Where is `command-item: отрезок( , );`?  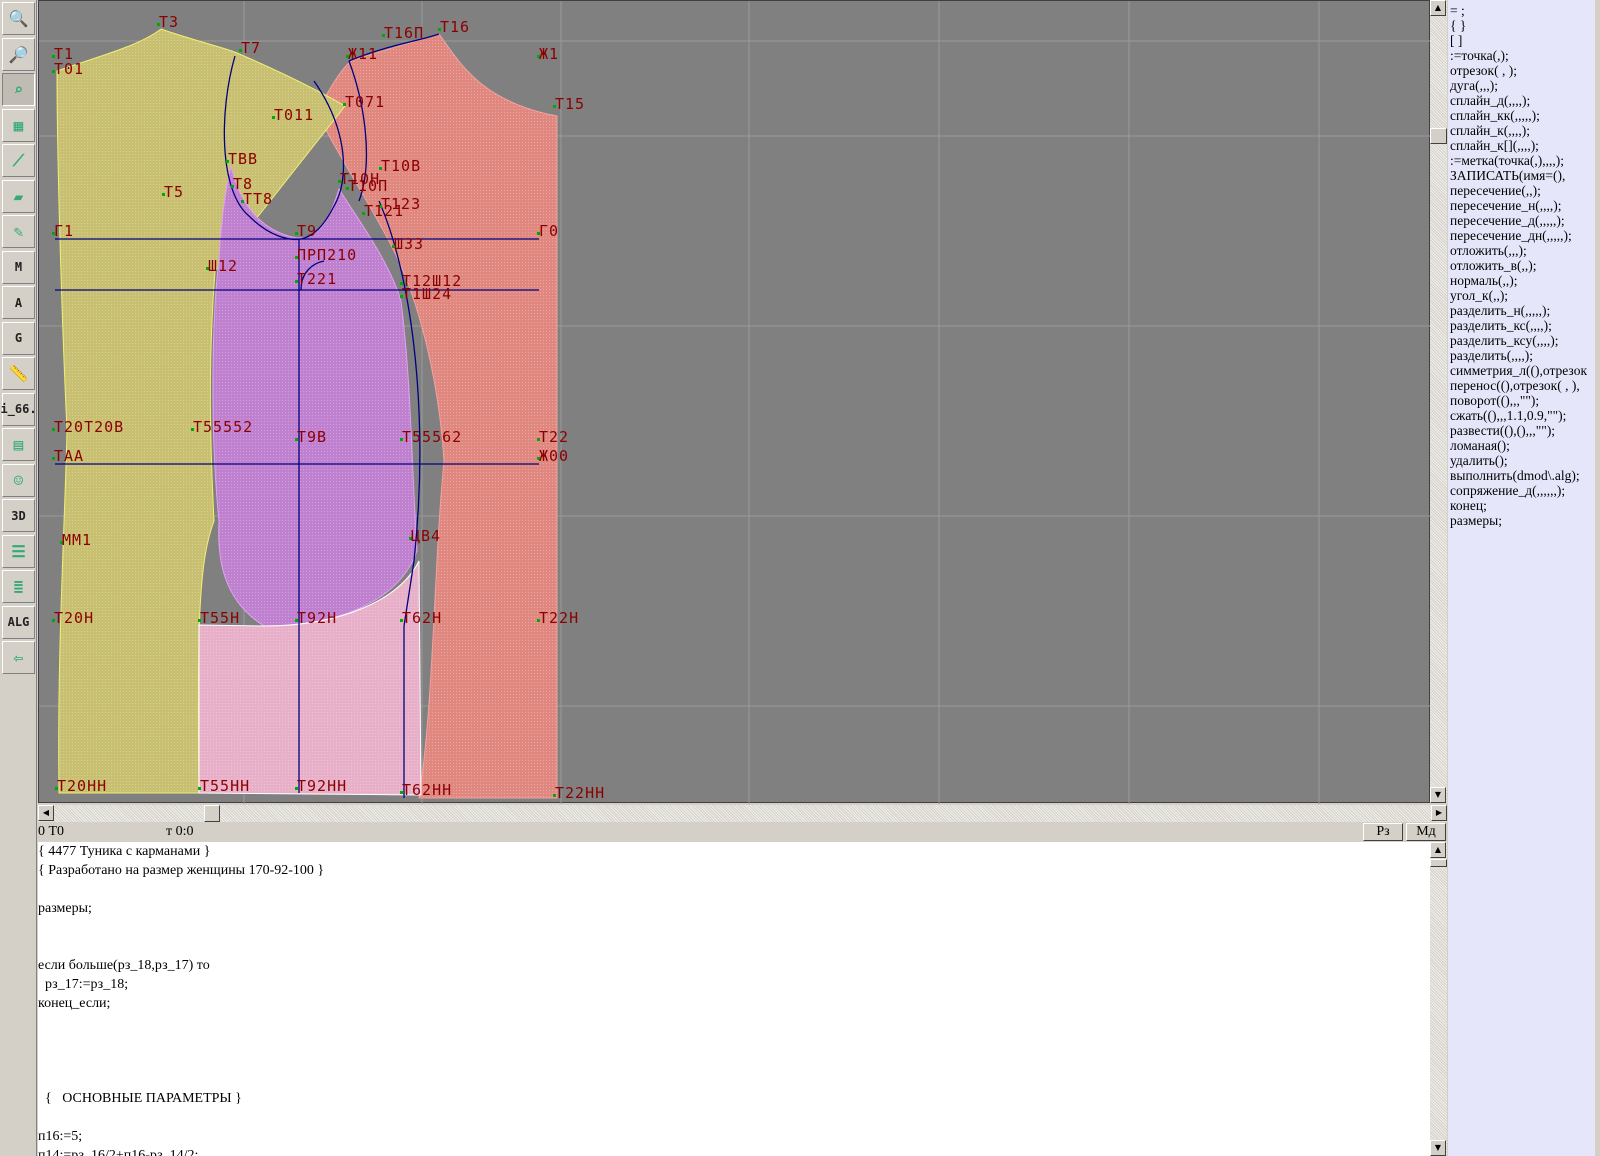
command-item: отрезок( , ); is located at coordinates (1522, 70).